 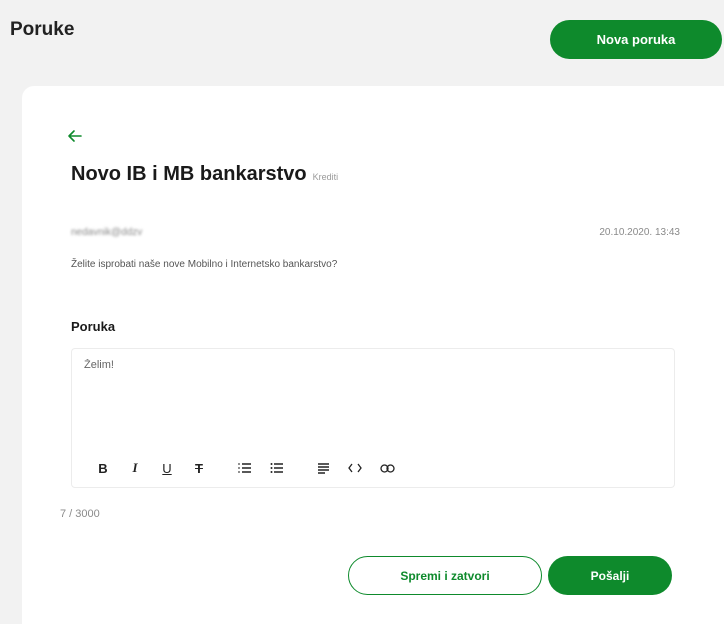 What do you see at coordinates (42, 29) in the screenshot?
I see `page-title: Poruke` at bounding box center [42, 29].